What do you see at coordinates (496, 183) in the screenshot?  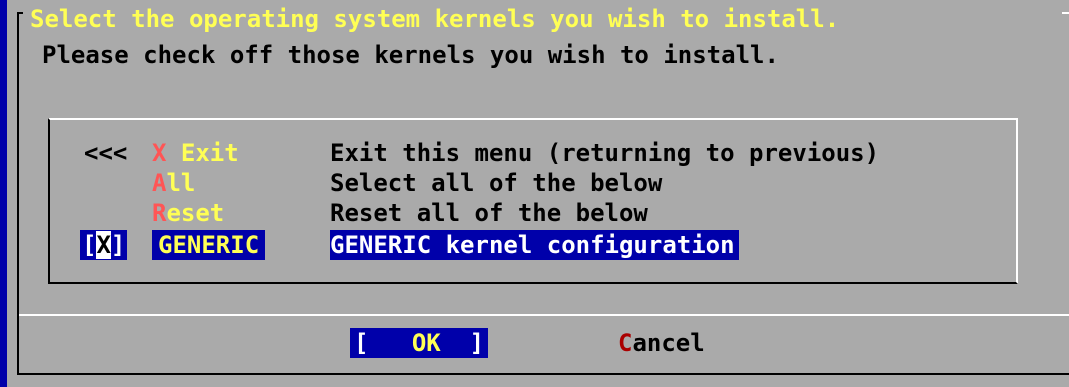 I see `menu-item-all-description: Select all of the below` at bounding box center [496, 183].